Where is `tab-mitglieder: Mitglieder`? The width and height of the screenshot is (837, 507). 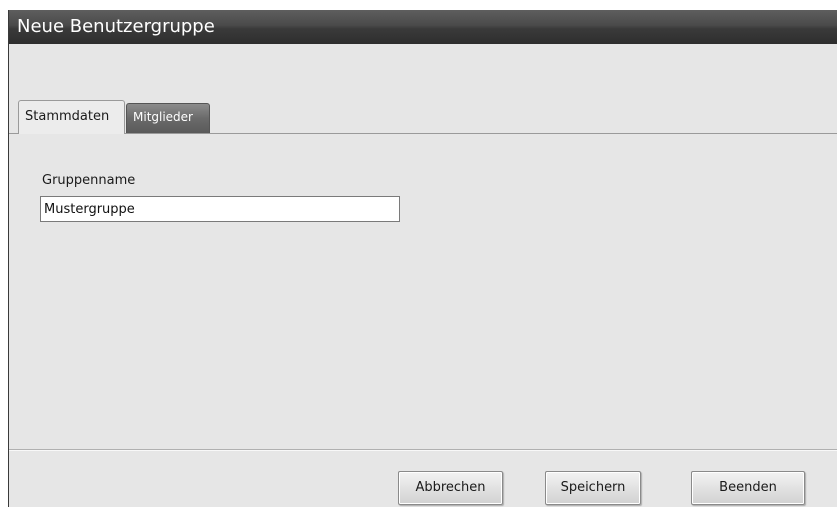 tab-mitglieder: Mitglieder is located at coordinates (168, 118).